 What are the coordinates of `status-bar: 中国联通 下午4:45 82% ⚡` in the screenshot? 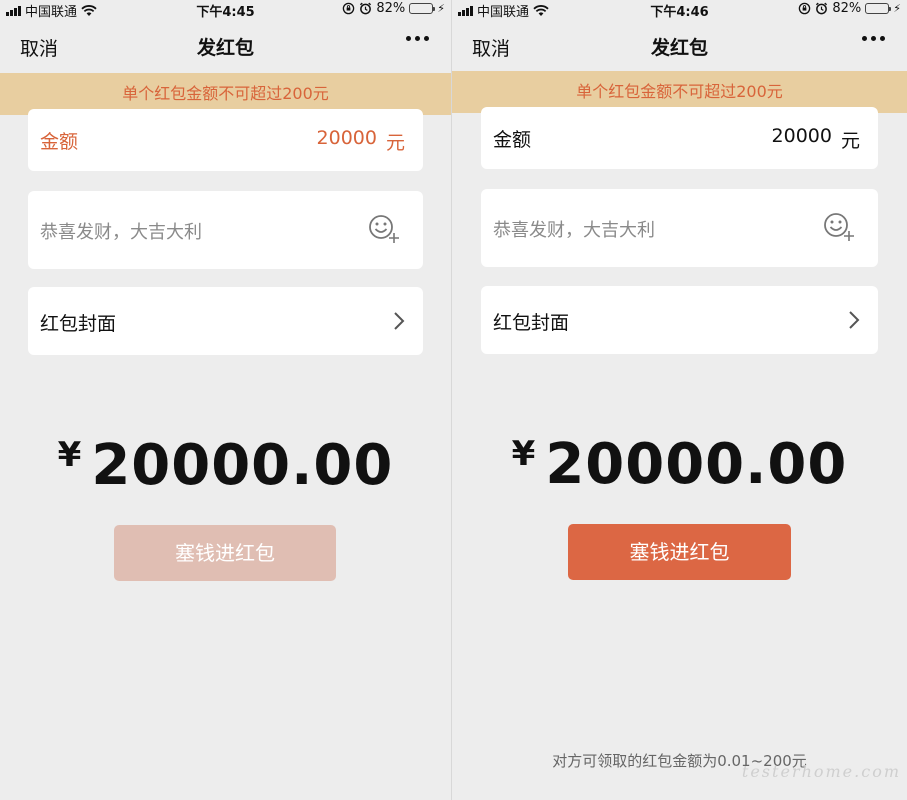 It's located at (225, 10).